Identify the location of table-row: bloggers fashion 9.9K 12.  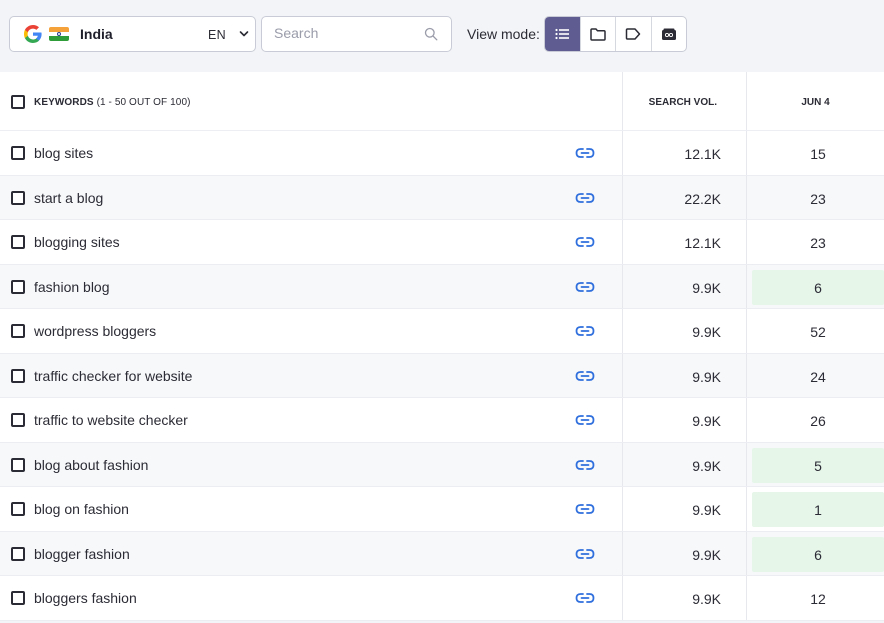
(442, 598).